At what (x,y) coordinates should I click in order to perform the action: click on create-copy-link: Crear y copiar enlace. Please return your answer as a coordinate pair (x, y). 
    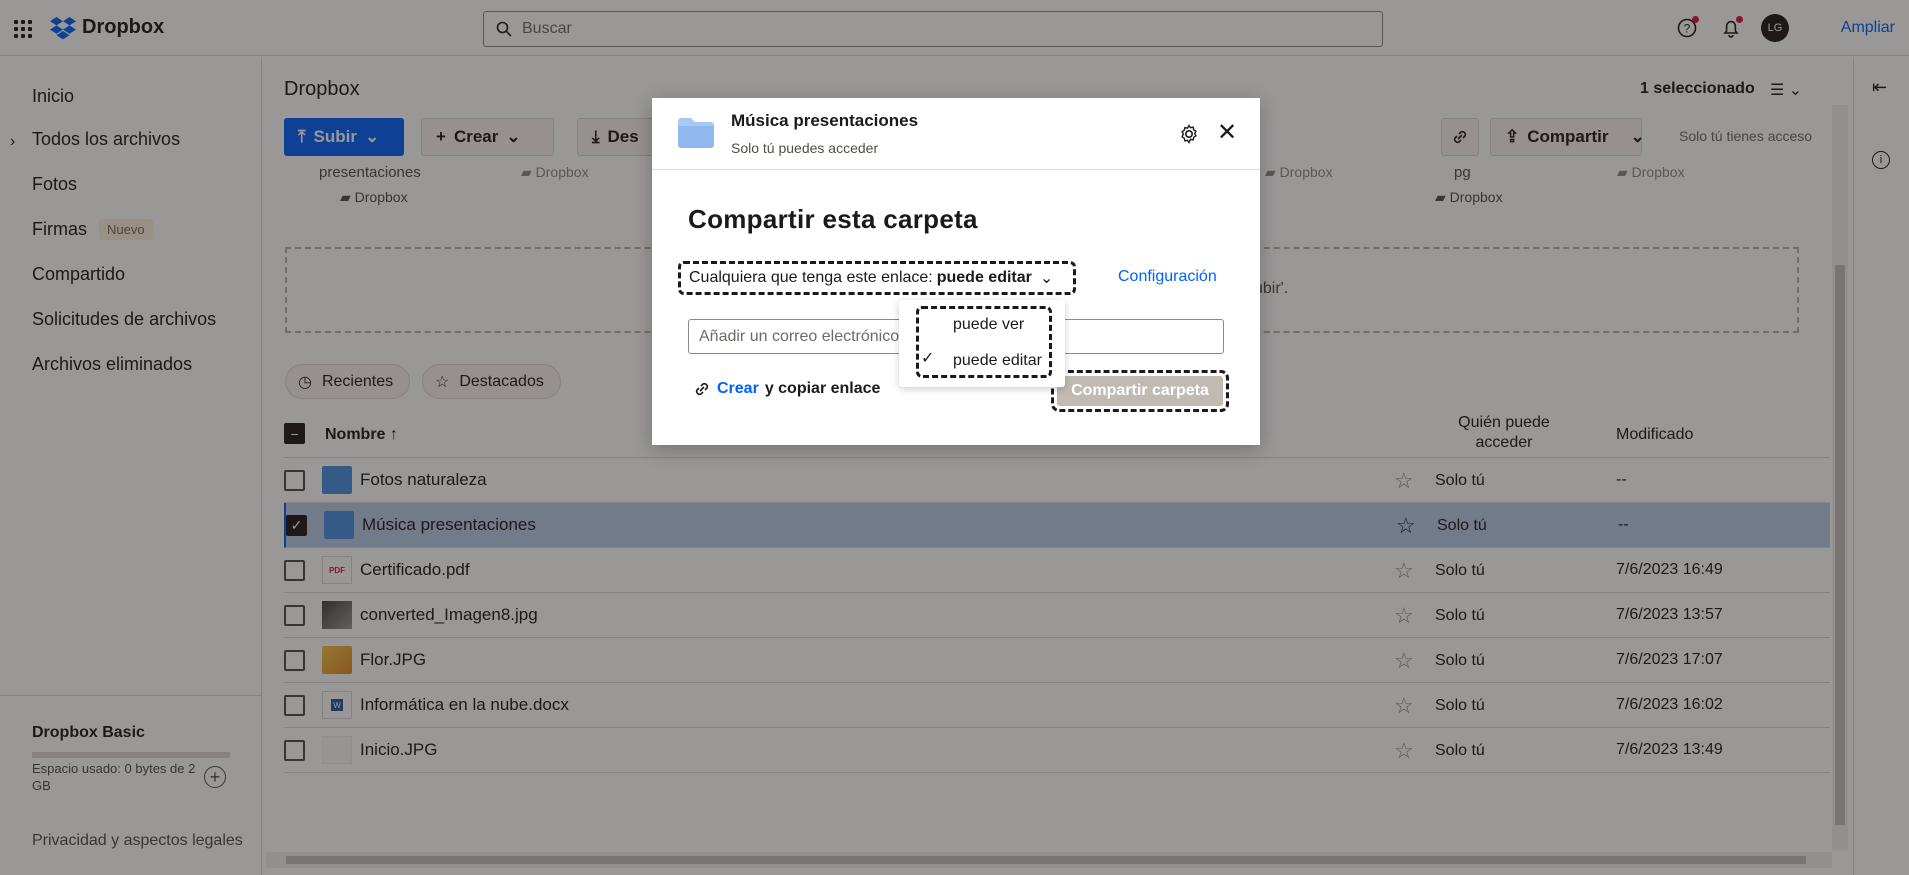
    Looking at the image, I should click on (786, 389).